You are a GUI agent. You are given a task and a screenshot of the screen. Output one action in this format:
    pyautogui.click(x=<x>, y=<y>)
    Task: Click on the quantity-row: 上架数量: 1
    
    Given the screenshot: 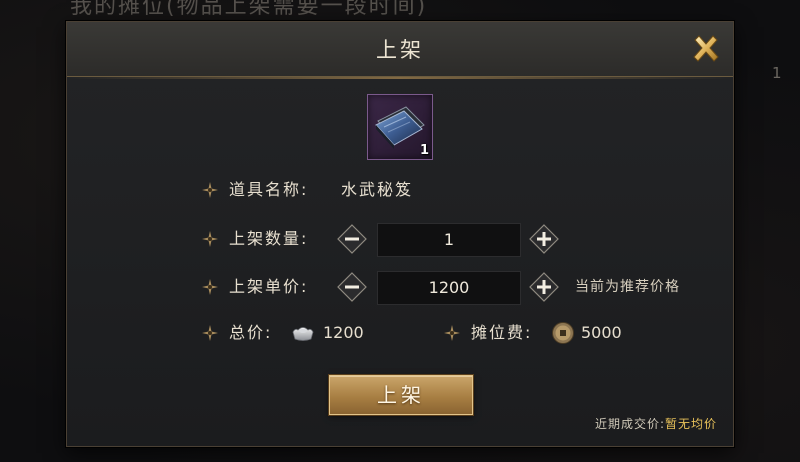 What is the action you would take?
    pyautogui.click(x=431, y=240)
    